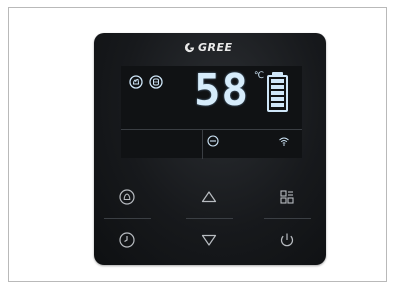 Image resolution: width=397 pixels, height=285 pixels. I want to click on gree-swirl-icon, so click(189, 47).